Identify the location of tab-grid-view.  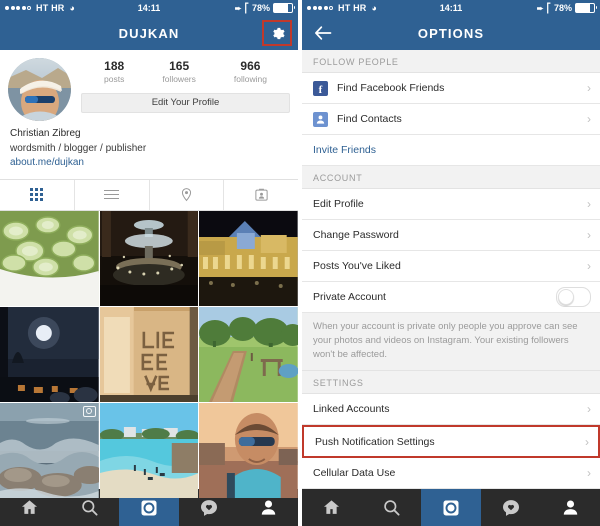
(37, 194).